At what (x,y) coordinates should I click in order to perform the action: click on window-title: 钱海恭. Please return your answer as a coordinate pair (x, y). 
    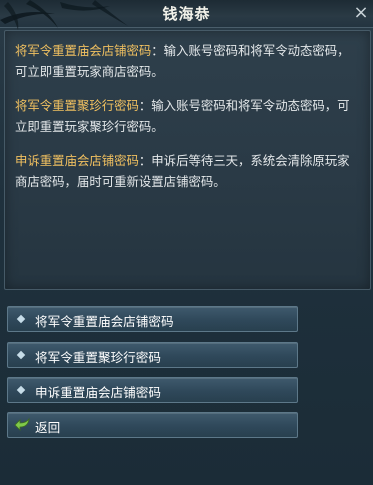
    Looking at the image, I should click on (186, 14).